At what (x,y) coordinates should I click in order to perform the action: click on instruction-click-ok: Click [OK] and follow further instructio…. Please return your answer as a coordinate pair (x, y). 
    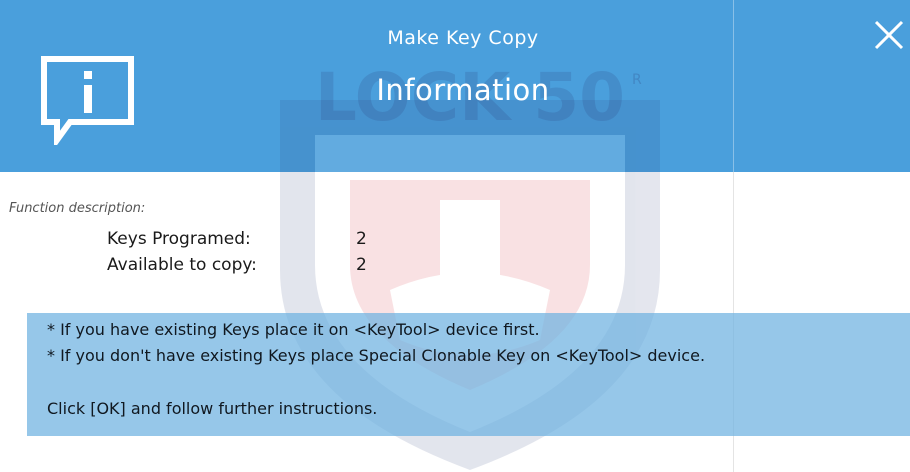
    Looking at the image, I should click on (212, 408).